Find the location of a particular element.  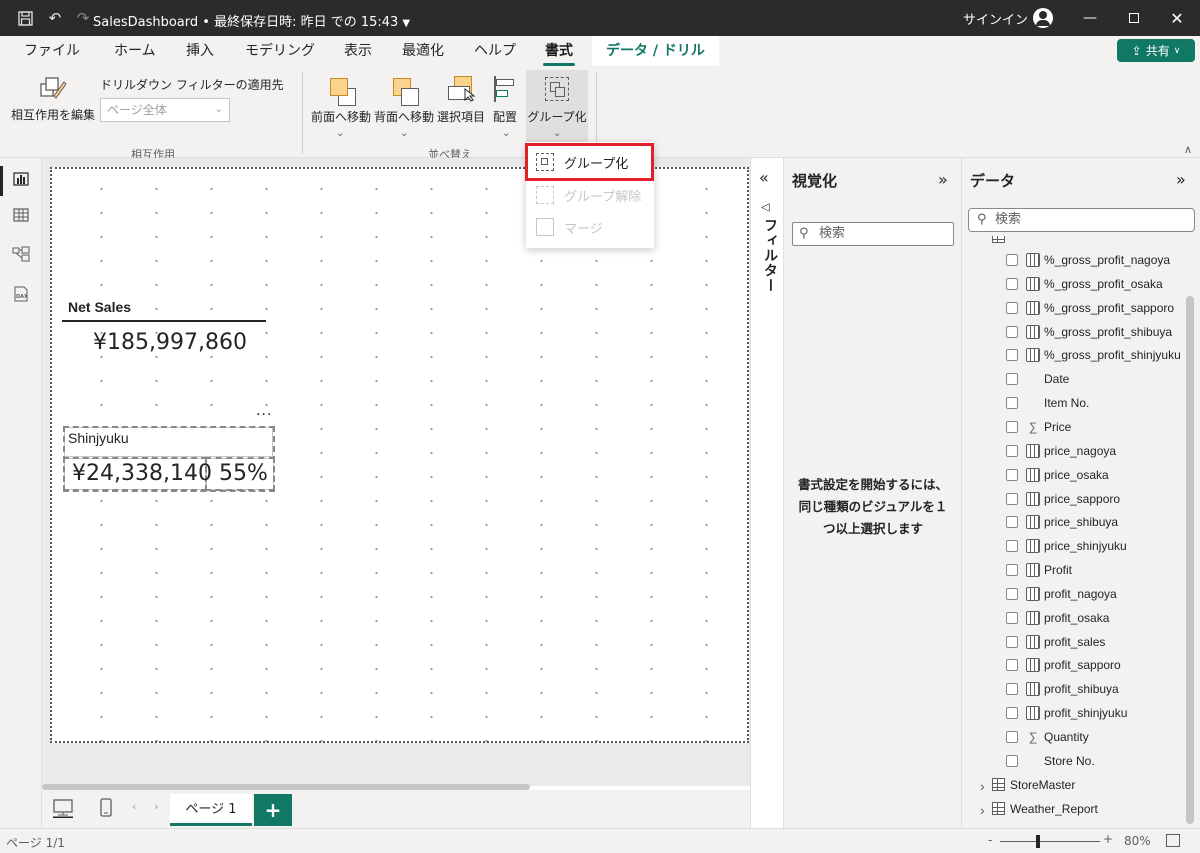

field-row: ∑ Quantity is located at coordinates (1074, 737).